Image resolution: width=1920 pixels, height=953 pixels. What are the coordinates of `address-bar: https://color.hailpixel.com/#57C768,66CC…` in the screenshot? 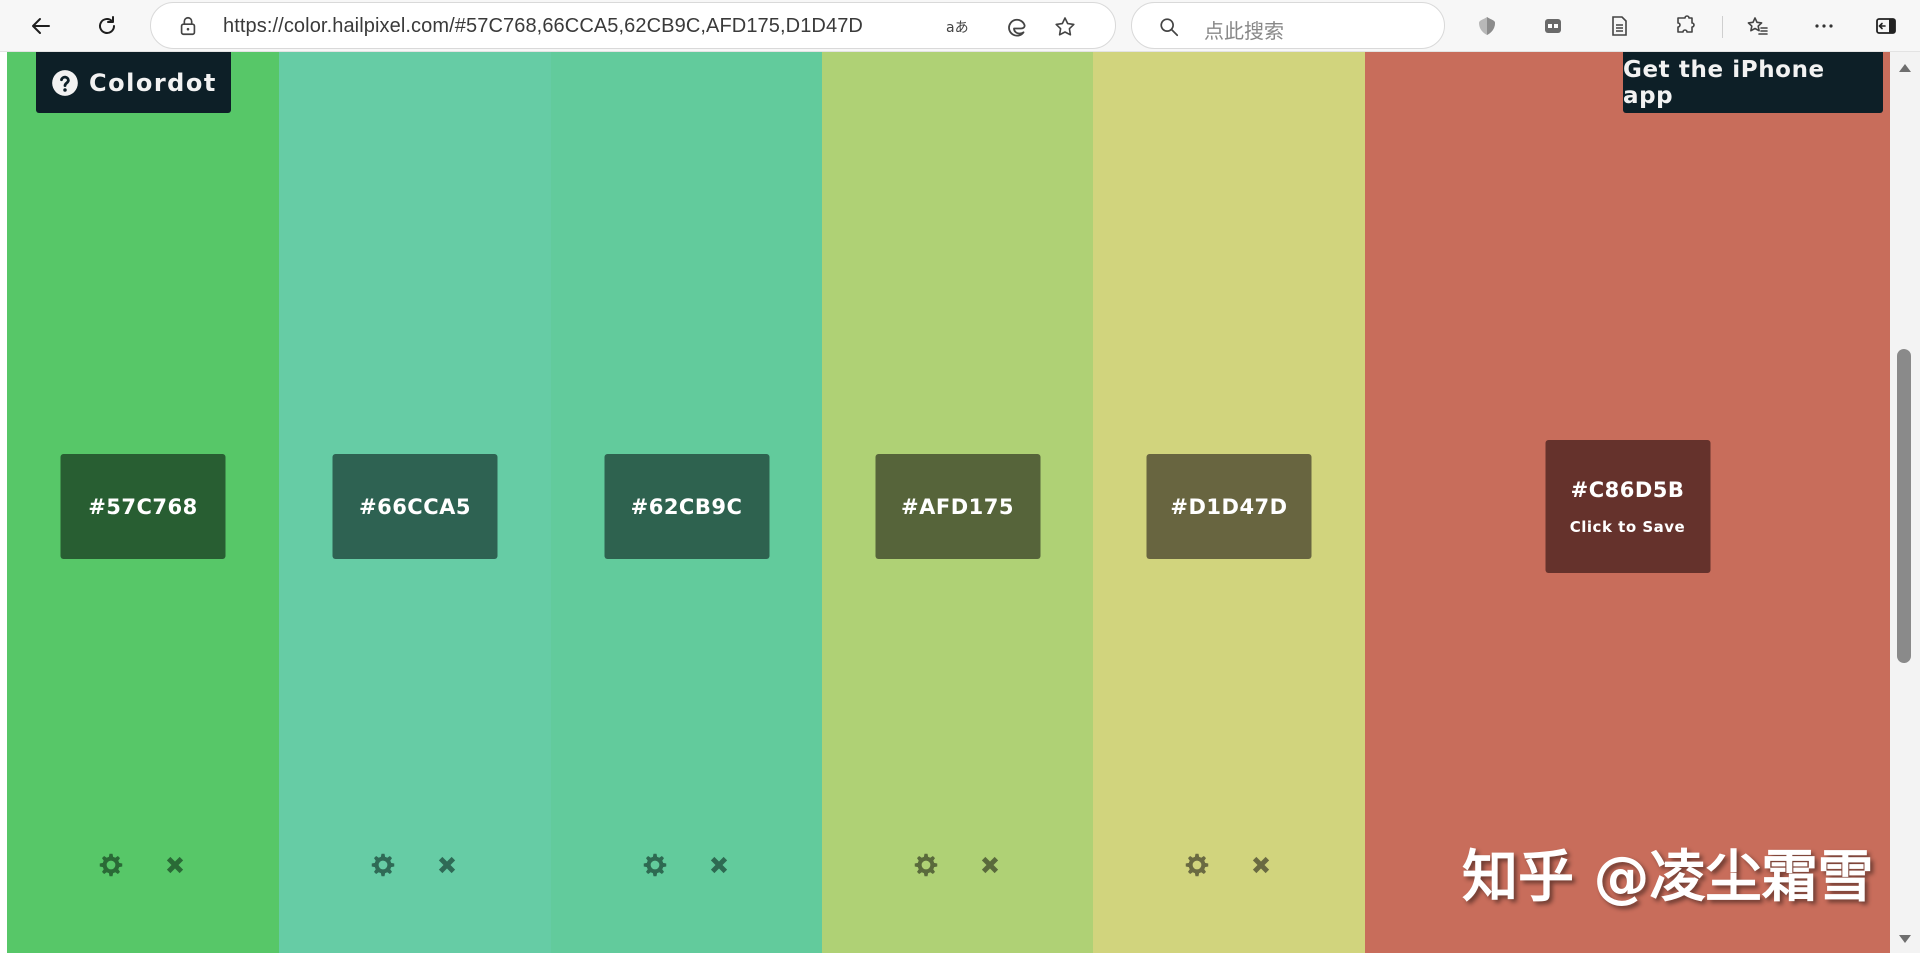 It's located at (633, 25).